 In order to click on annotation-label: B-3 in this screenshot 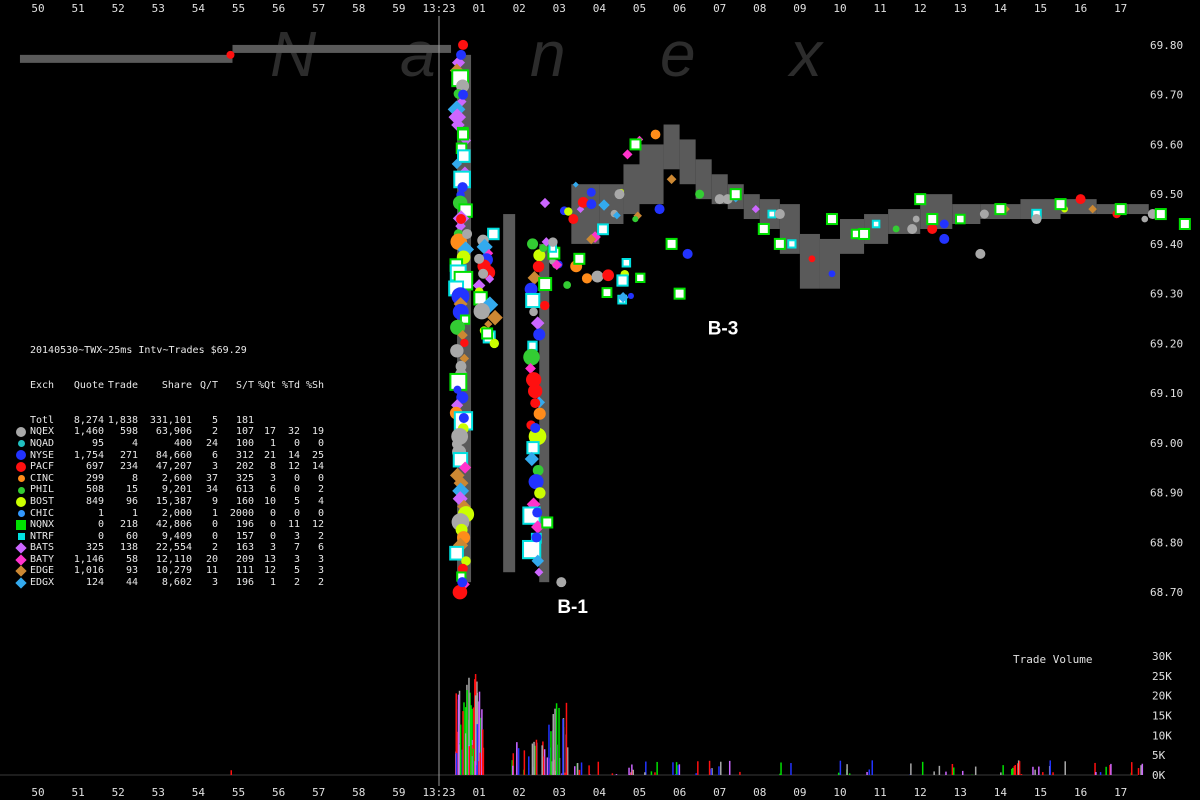, I will do `click(723, 328)`.